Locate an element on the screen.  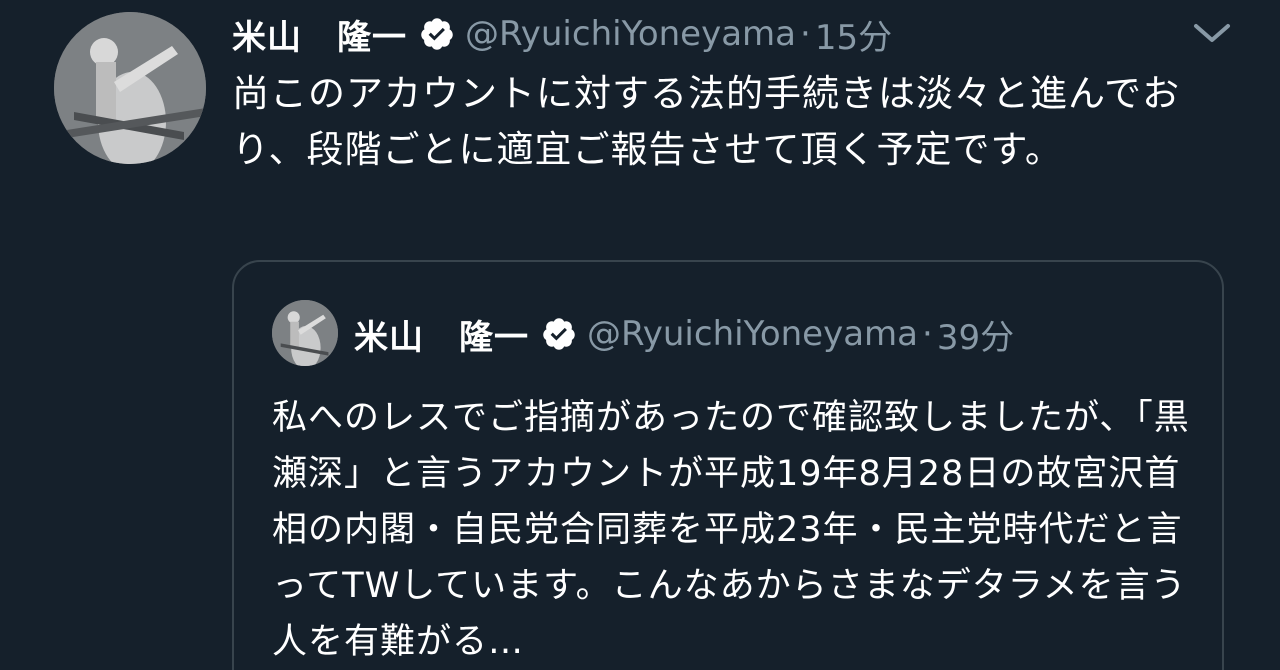
quoted-display-name: 米山 隆一 is located at coordinates (441, 337).